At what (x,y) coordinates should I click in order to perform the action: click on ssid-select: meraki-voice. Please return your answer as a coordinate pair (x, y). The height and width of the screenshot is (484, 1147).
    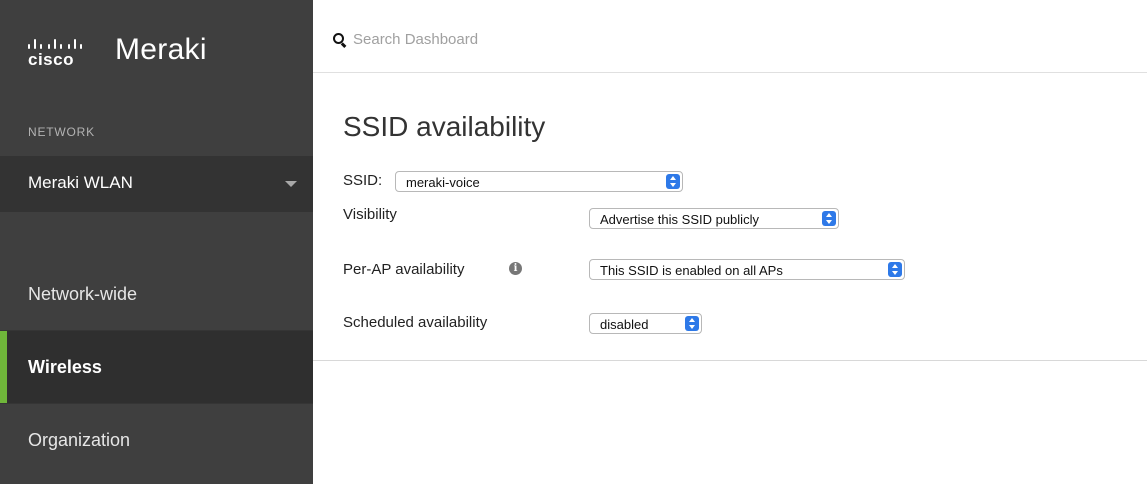
    Looking at the image, I should click on (539, 181).